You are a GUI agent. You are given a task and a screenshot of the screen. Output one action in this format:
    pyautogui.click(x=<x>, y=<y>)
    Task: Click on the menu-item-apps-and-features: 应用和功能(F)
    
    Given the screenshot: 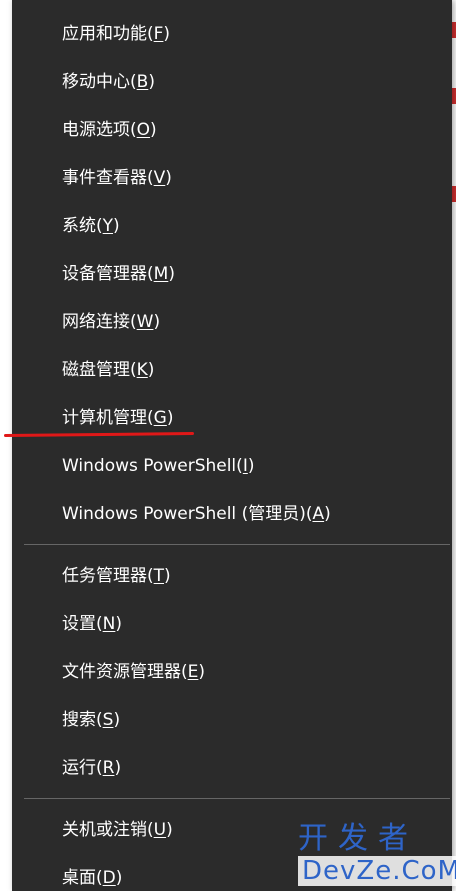 What is the action you would take?
    pyautogui.click(x=232, y=34)
    